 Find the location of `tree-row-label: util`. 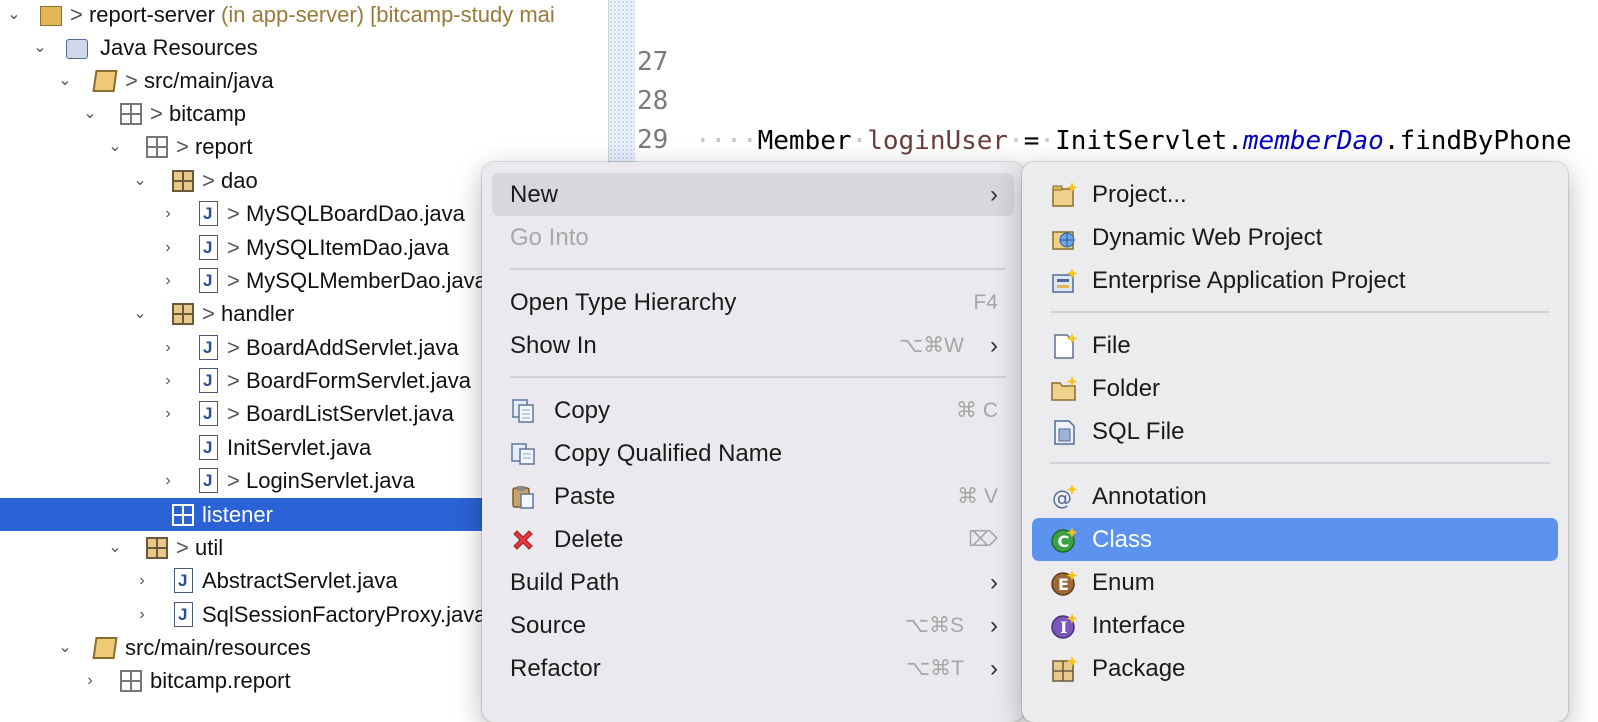

tree-row-label: util is located at coordinates (209, 547).